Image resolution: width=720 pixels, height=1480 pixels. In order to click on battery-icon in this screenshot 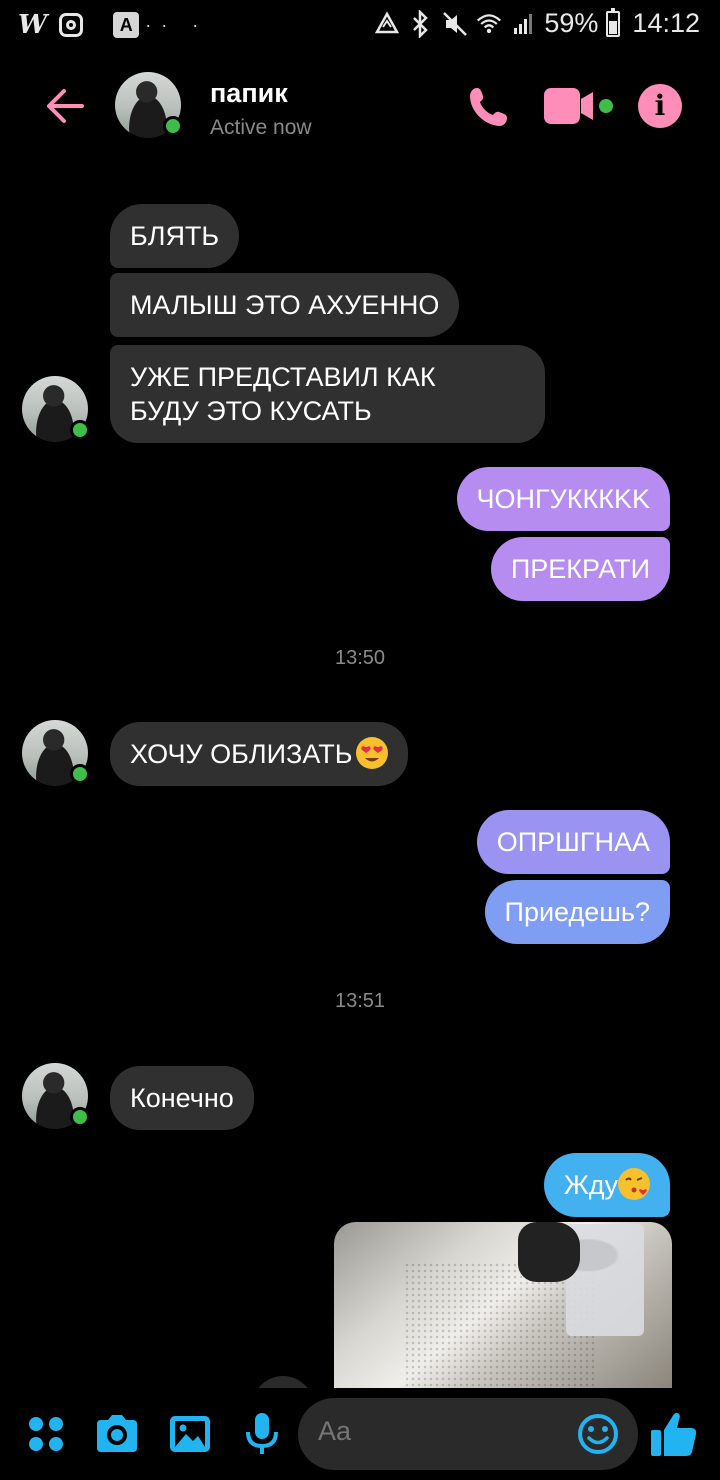, I will do `click(613, 22)`.